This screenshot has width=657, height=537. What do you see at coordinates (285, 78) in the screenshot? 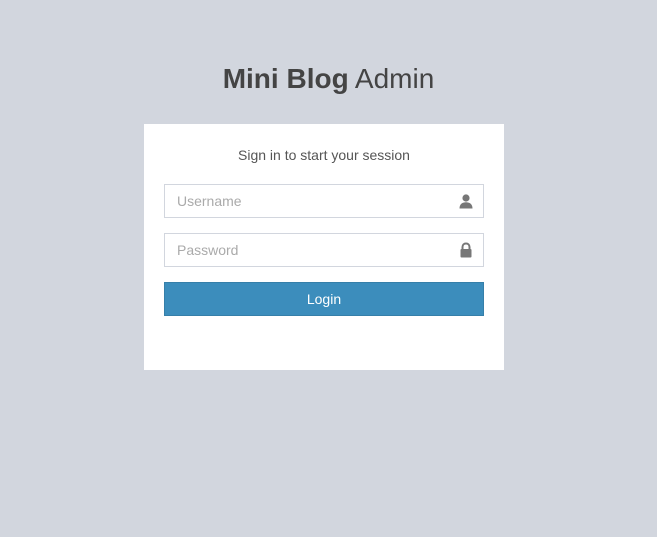
I see `brand-name: Mini Blog` at bounding box center [285, 78].